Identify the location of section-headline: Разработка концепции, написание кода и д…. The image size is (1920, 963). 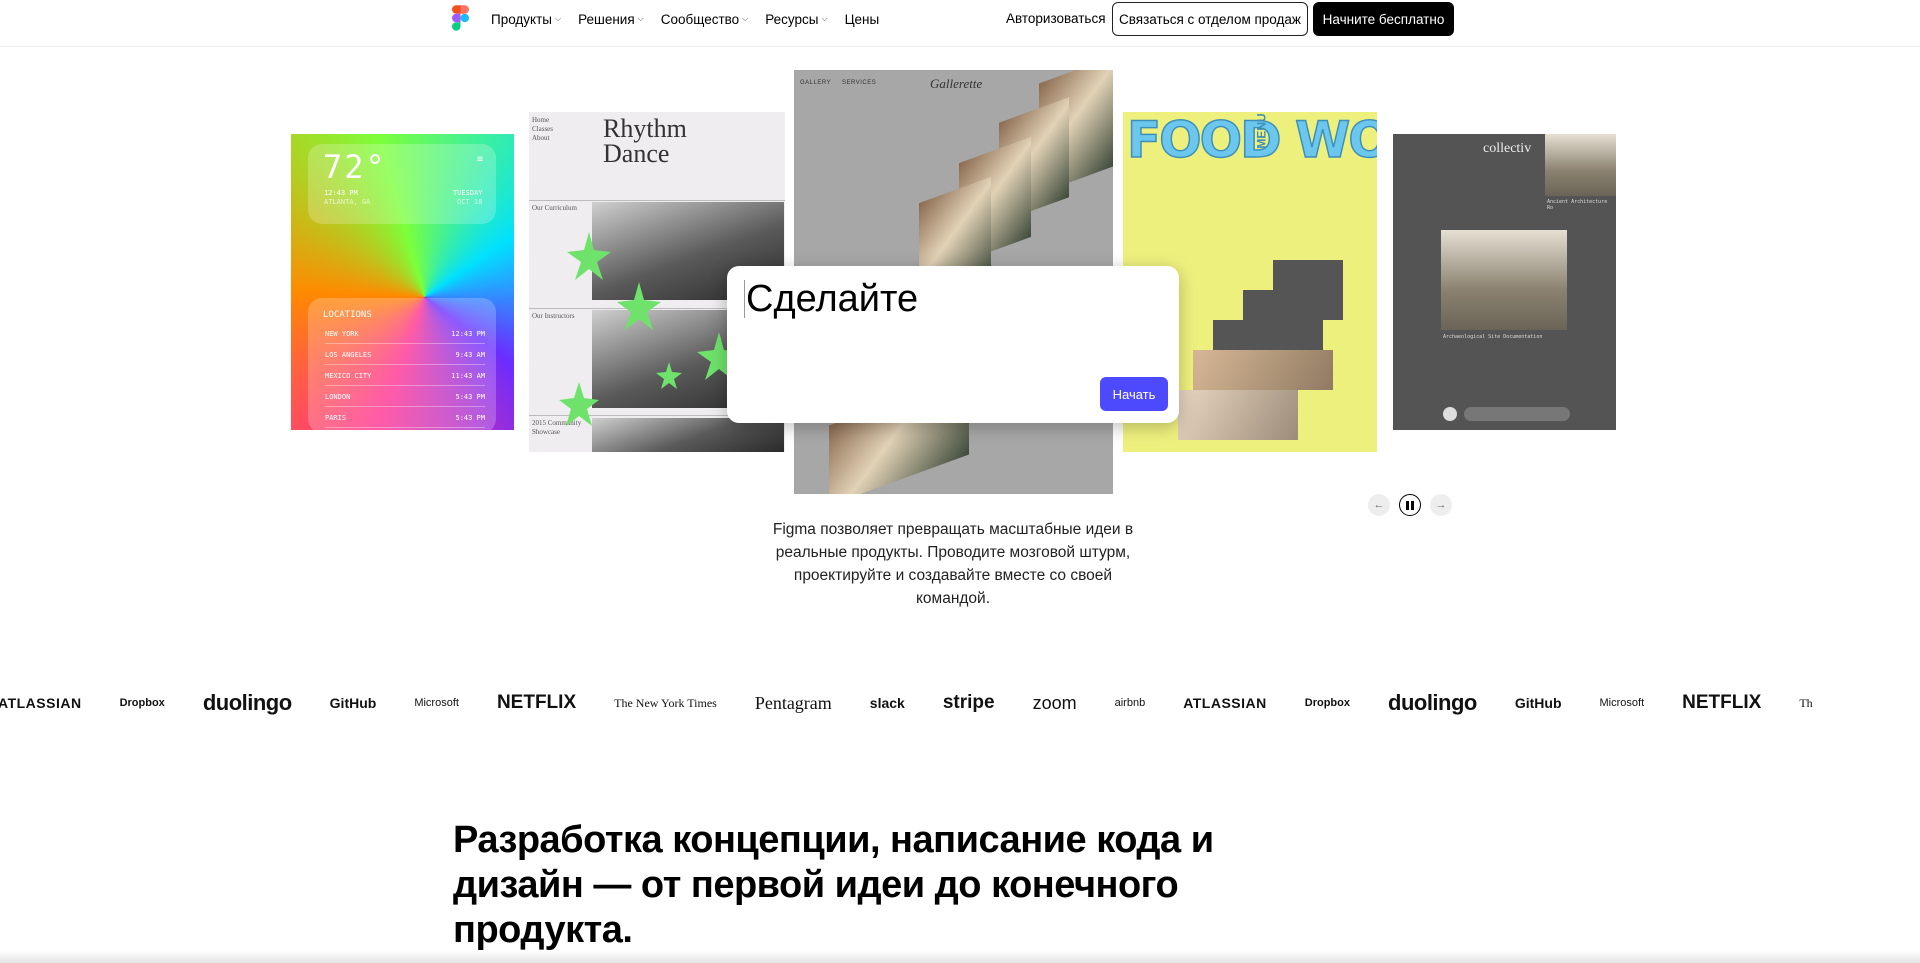
(833, 885).